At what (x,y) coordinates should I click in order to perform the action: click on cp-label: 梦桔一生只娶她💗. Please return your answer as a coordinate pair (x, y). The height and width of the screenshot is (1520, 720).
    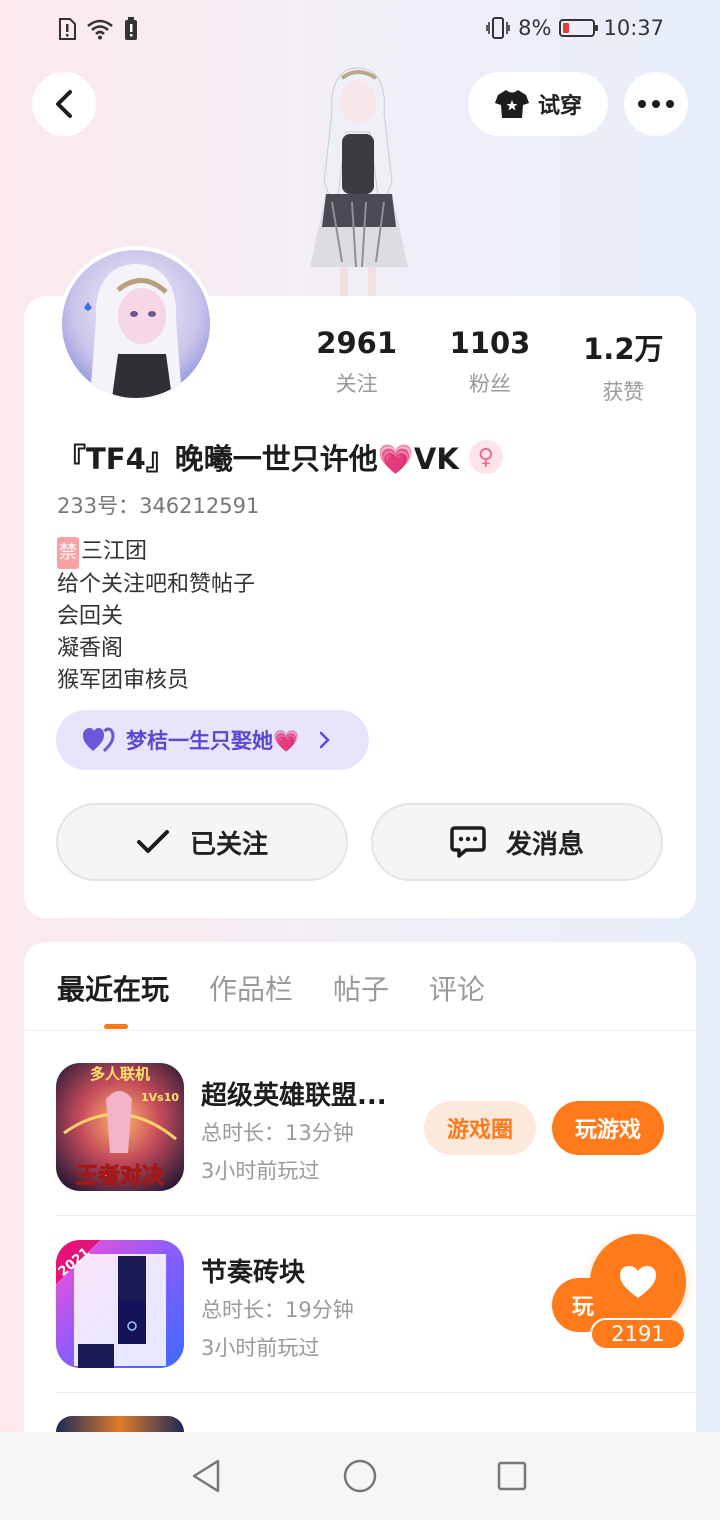
    Looking at the image, I should click on (213, 741).